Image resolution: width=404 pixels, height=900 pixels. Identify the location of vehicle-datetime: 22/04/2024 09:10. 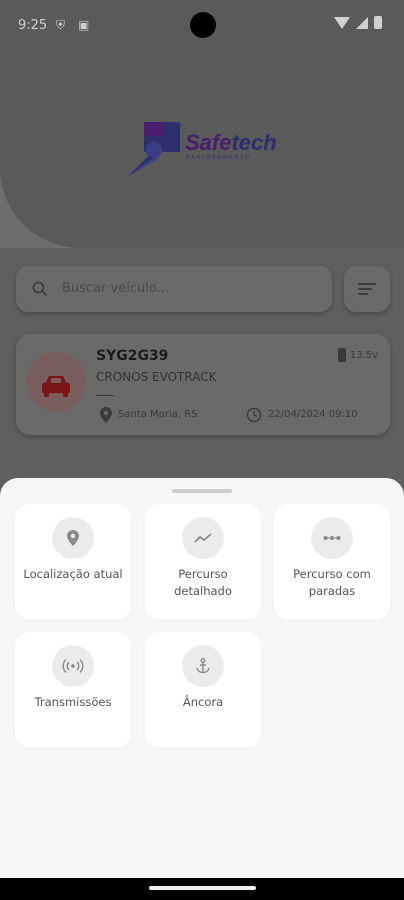
(313, 414).